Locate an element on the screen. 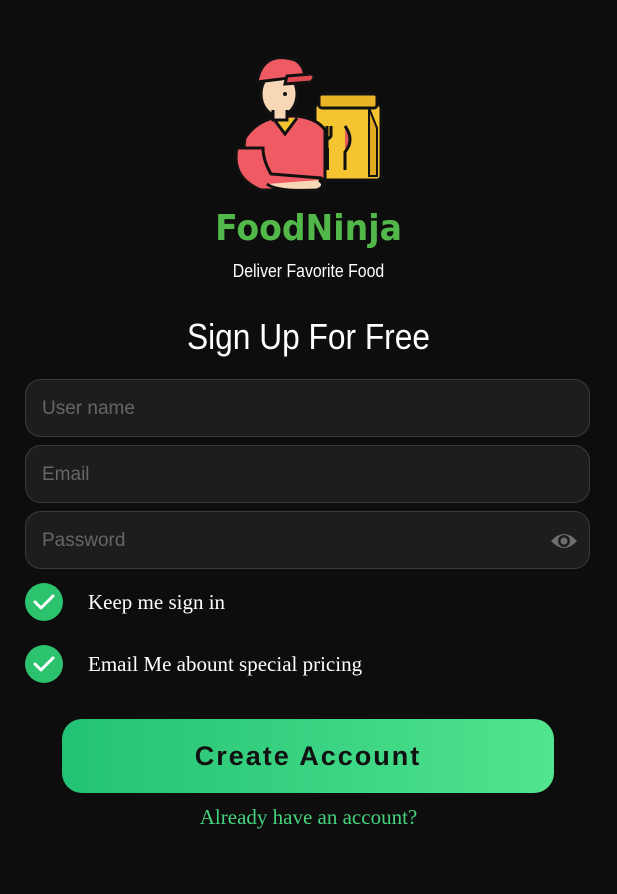 The height and width of the screenshot is (894, 617). password-field-container is located at coordinates (307, 540).